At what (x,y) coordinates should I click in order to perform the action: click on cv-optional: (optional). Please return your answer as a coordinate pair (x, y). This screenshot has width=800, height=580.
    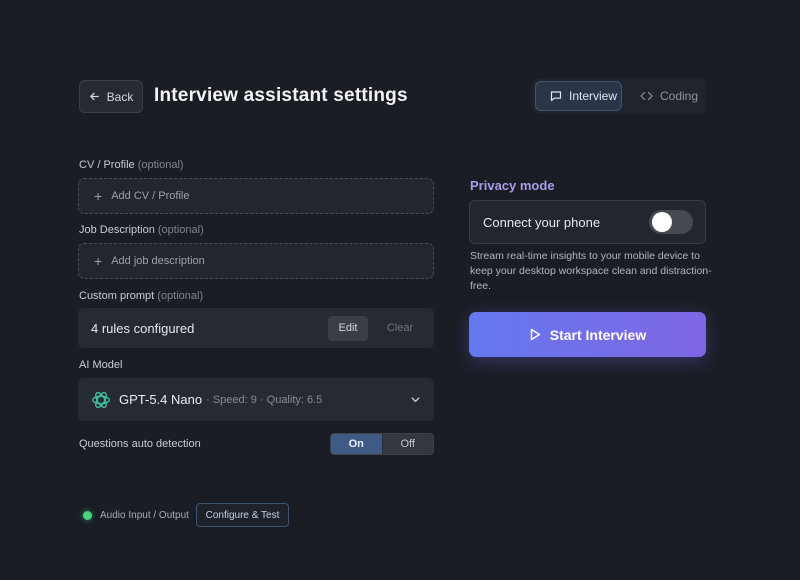
    Looking at the image, I should click on (160, 165).